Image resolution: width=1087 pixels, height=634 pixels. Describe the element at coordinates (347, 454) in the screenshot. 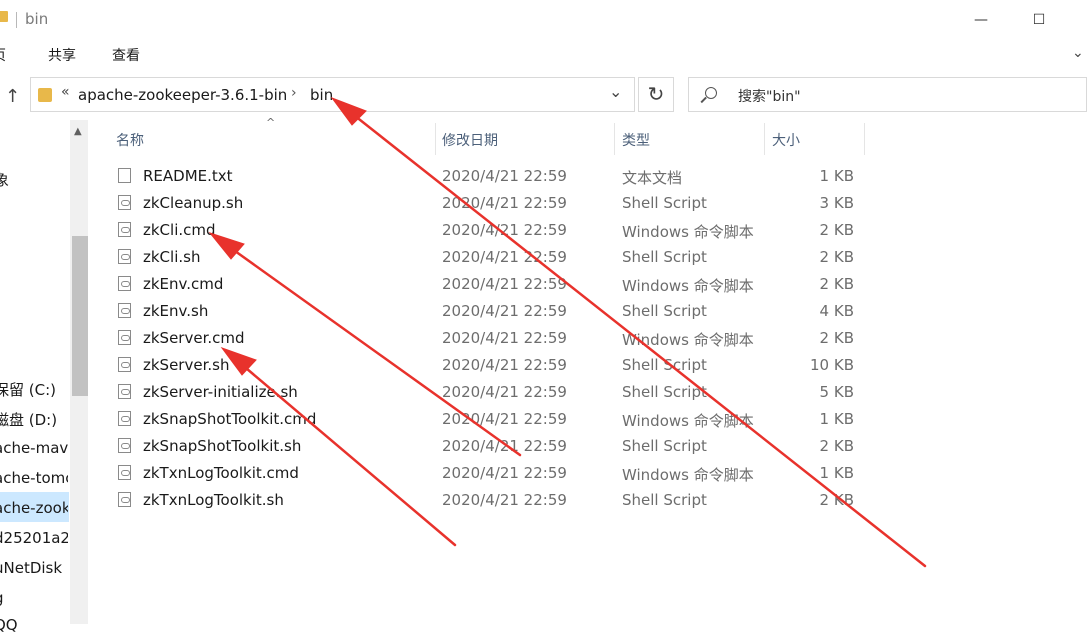

I see `annotation-arrow-zkserver` at that location.